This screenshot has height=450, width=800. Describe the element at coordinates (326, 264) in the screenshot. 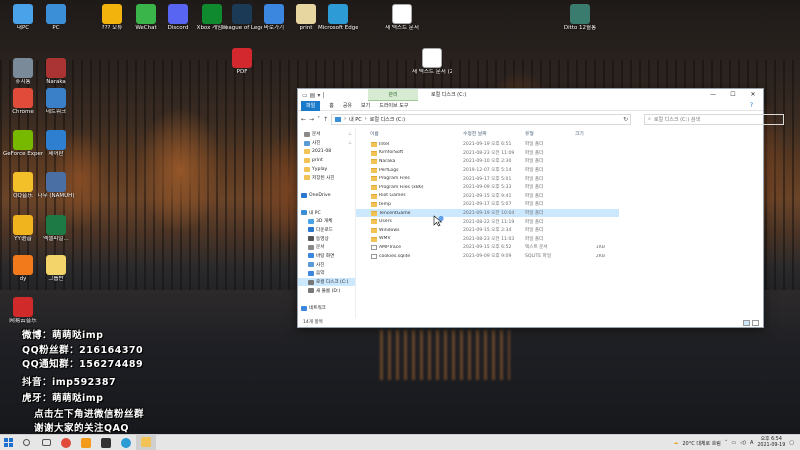

I see `nav-item-item: 사진` at that location.